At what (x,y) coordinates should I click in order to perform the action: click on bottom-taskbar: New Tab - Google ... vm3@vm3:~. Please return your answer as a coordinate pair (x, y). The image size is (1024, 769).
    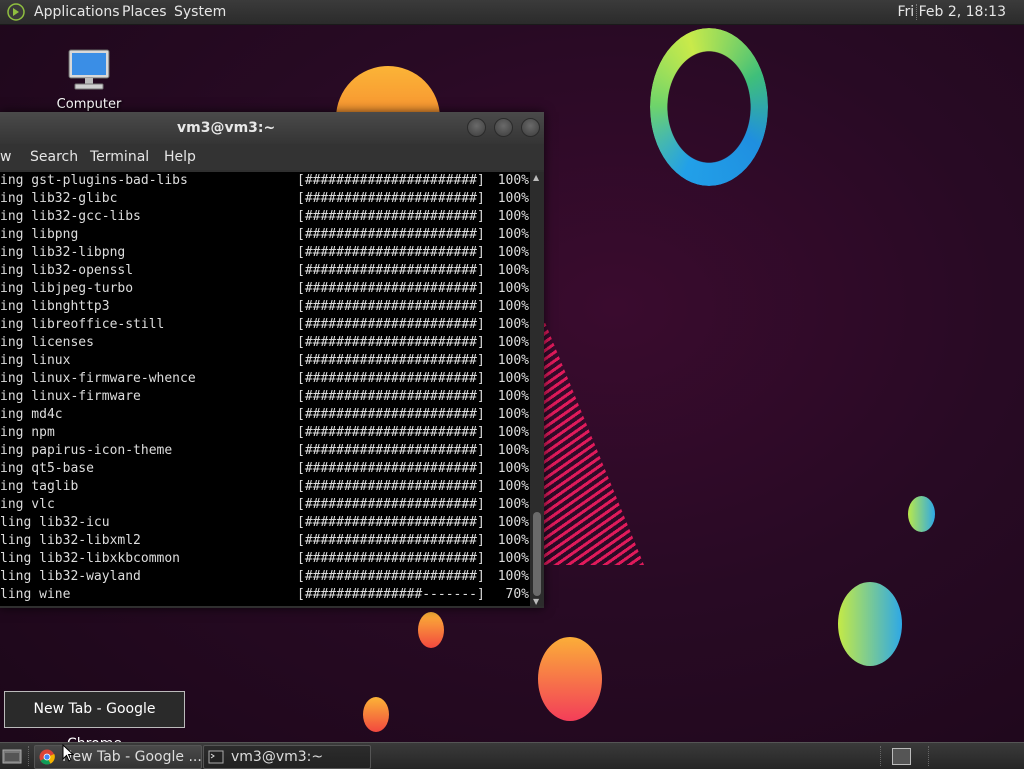
    Looking at the image, I should click on (512, 755).